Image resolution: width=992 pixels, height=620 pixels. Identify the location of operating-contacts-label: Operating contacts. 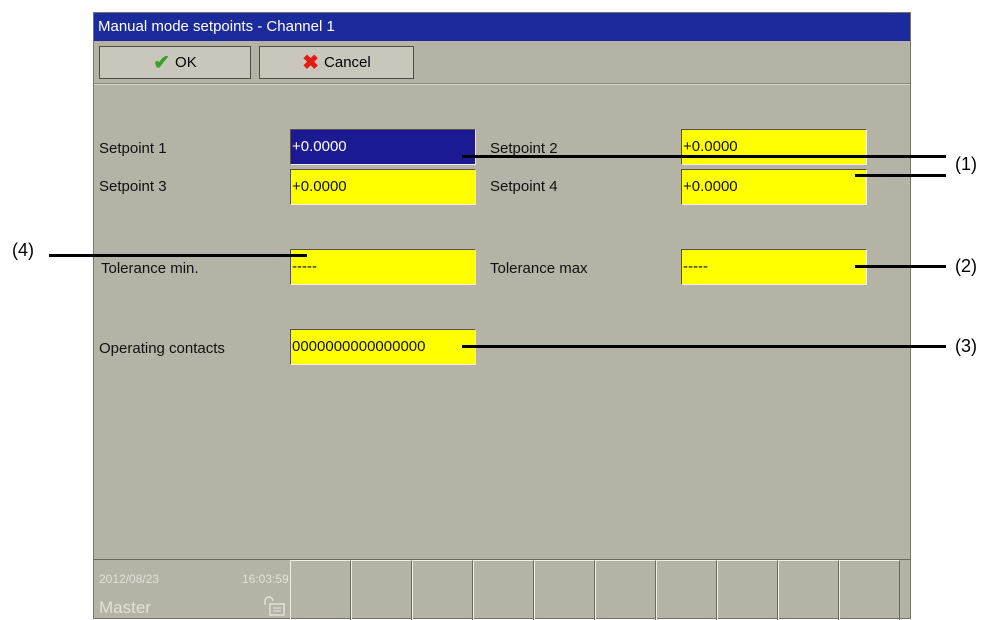
(162, 348).